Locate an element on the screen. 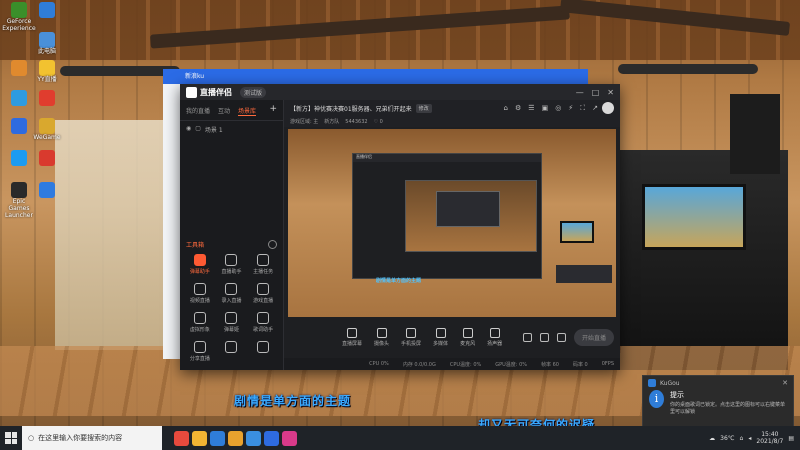 The image size is (800, 450). source-button: 摄像头 is located at coordinates (381, 337).